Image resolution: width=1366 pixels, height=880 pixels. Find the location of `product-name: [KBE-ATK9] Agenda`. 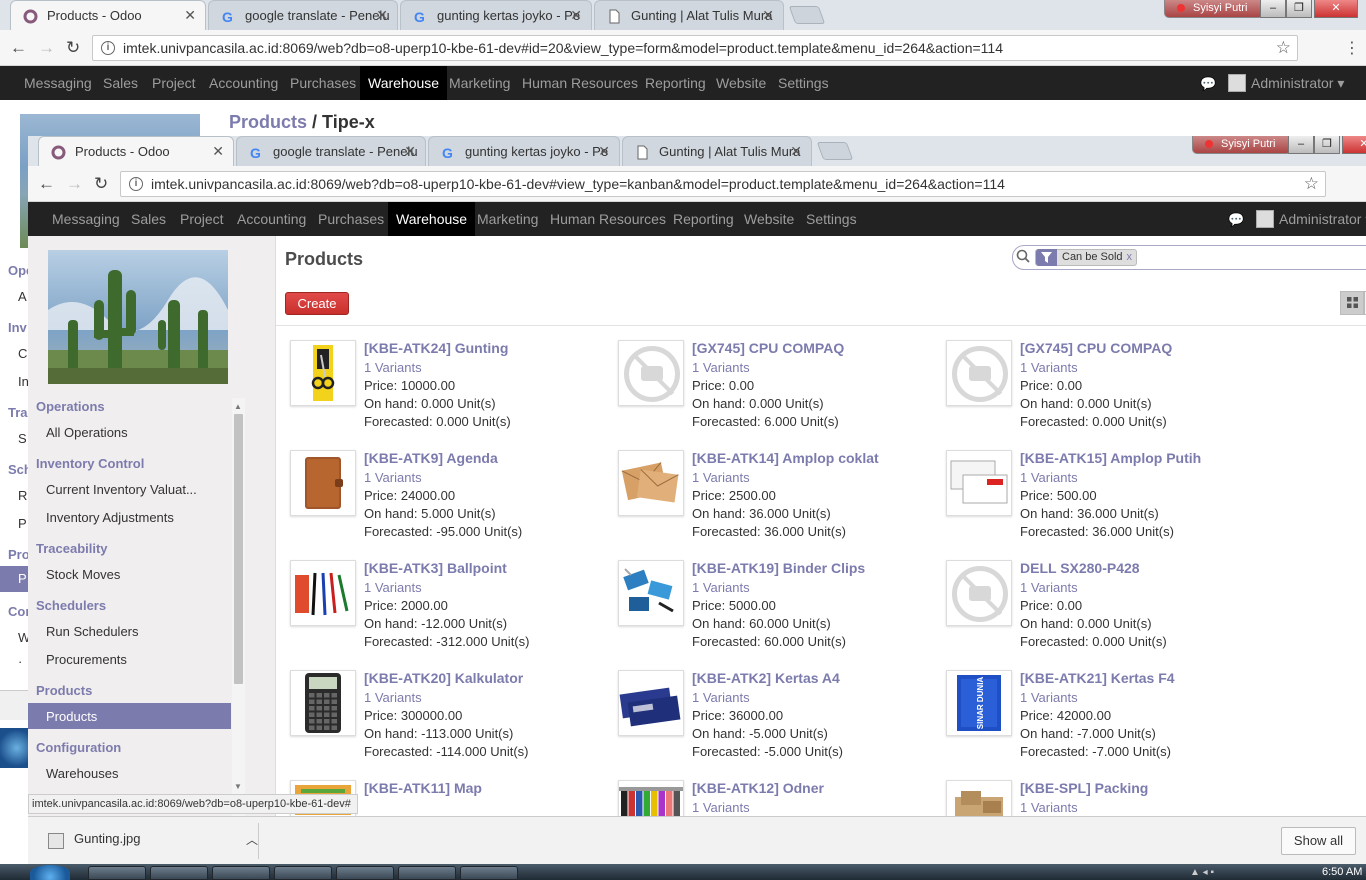

product-name: [KBE-ATK9] Agenda is located at coordinates (431, 458).